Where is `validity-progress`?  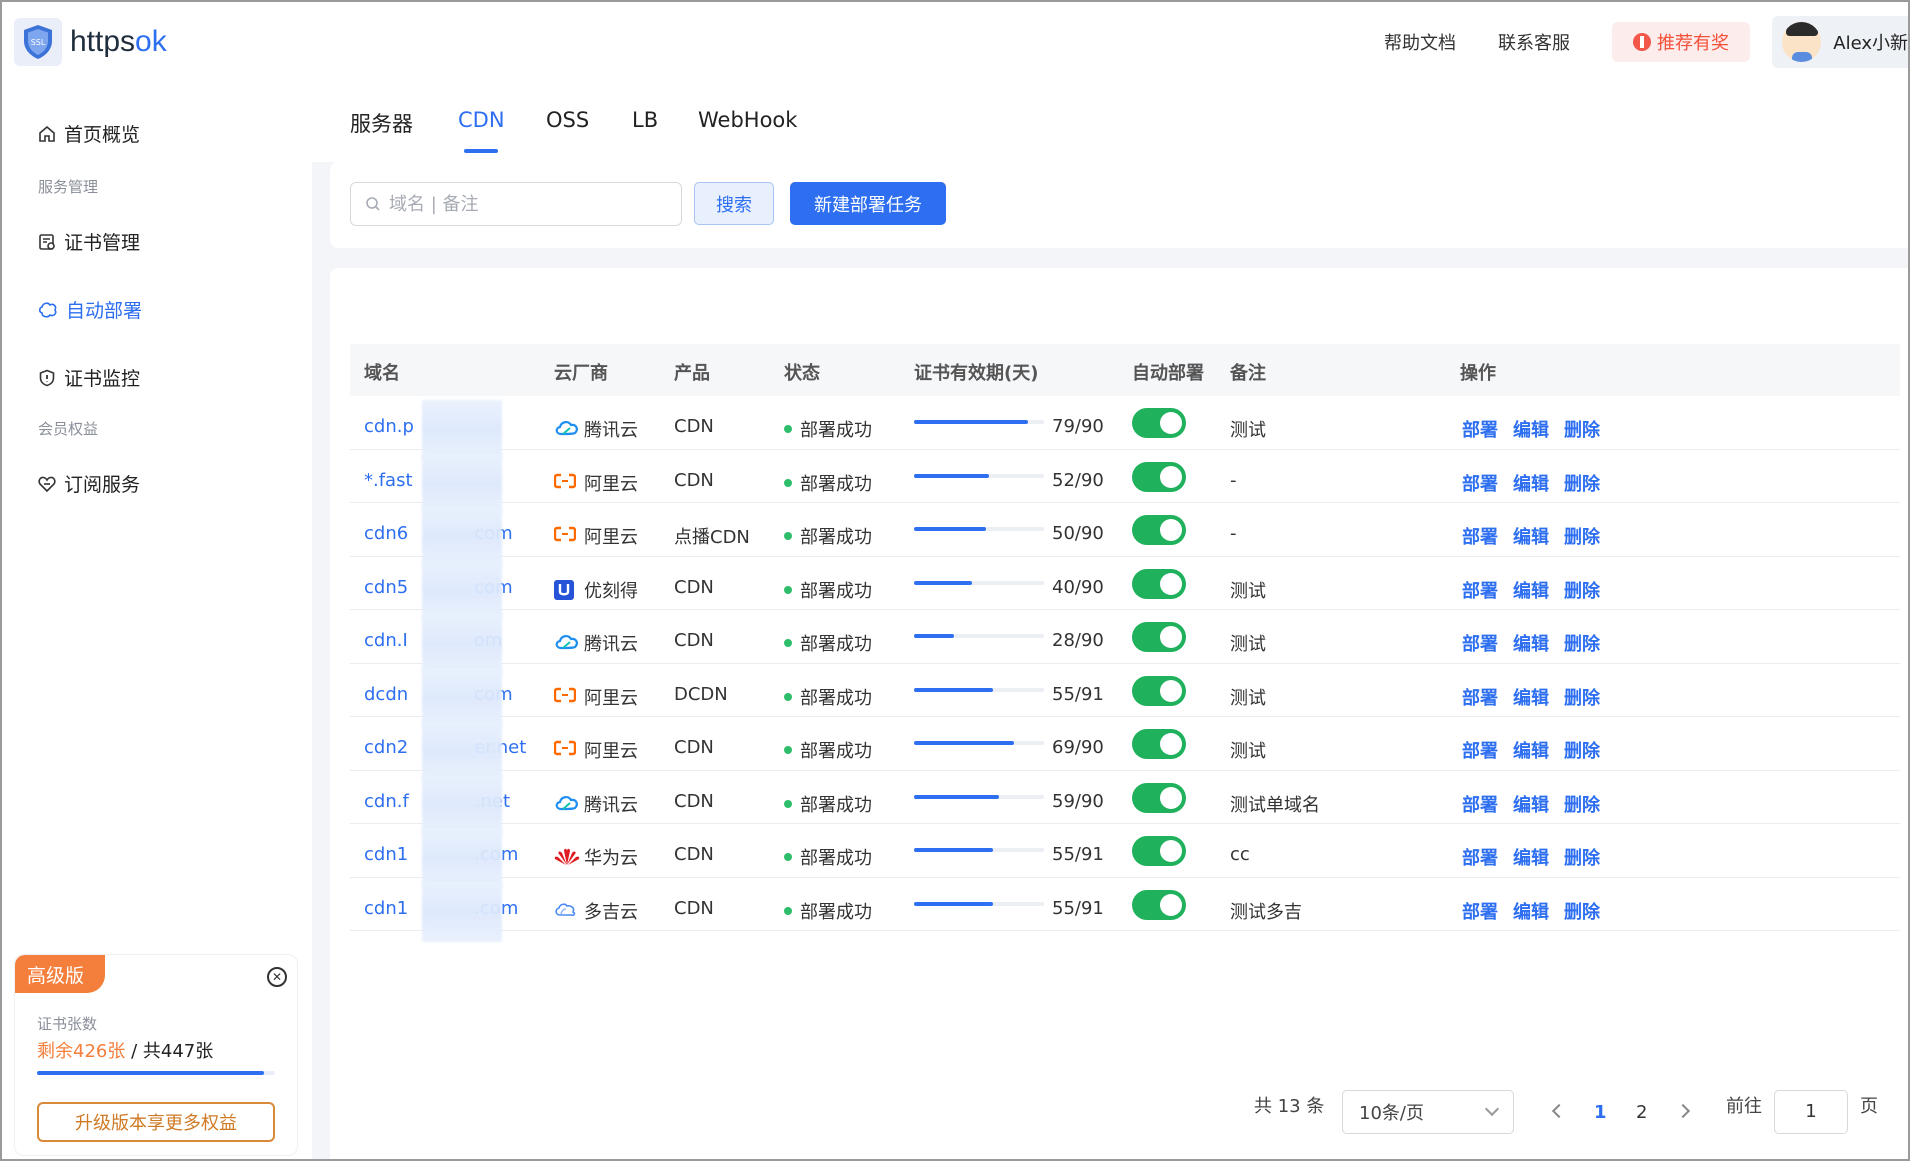
validity-progress is located at coordinates (979, 529).